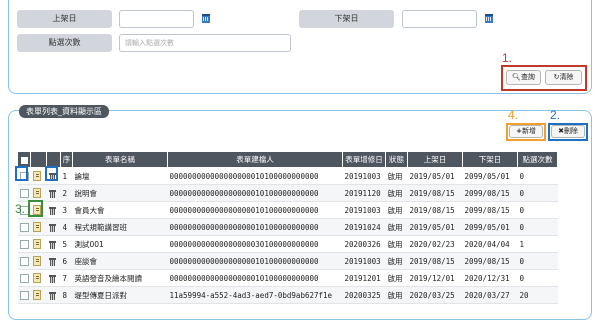 The image size is (600, 320). Describe the element at coordinates (66, 159) in the screenshot. I see `header-seq: 序` at that location.